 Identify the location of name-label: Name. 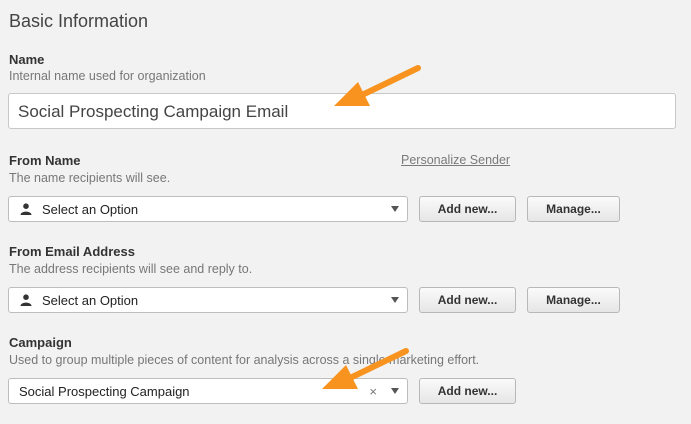
(27, 59).